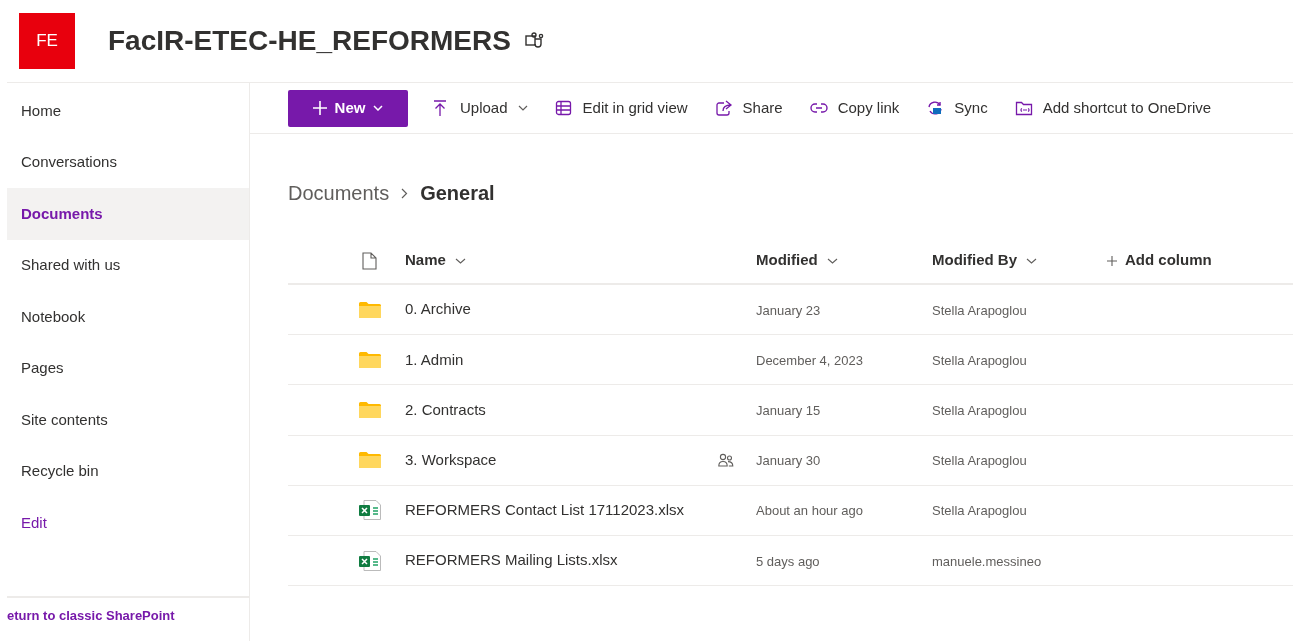  What do you see at coordinates (451, 460) in the screenshot?
I see `file-name-link: 3. Workspace` at bounding box center [451, 460].